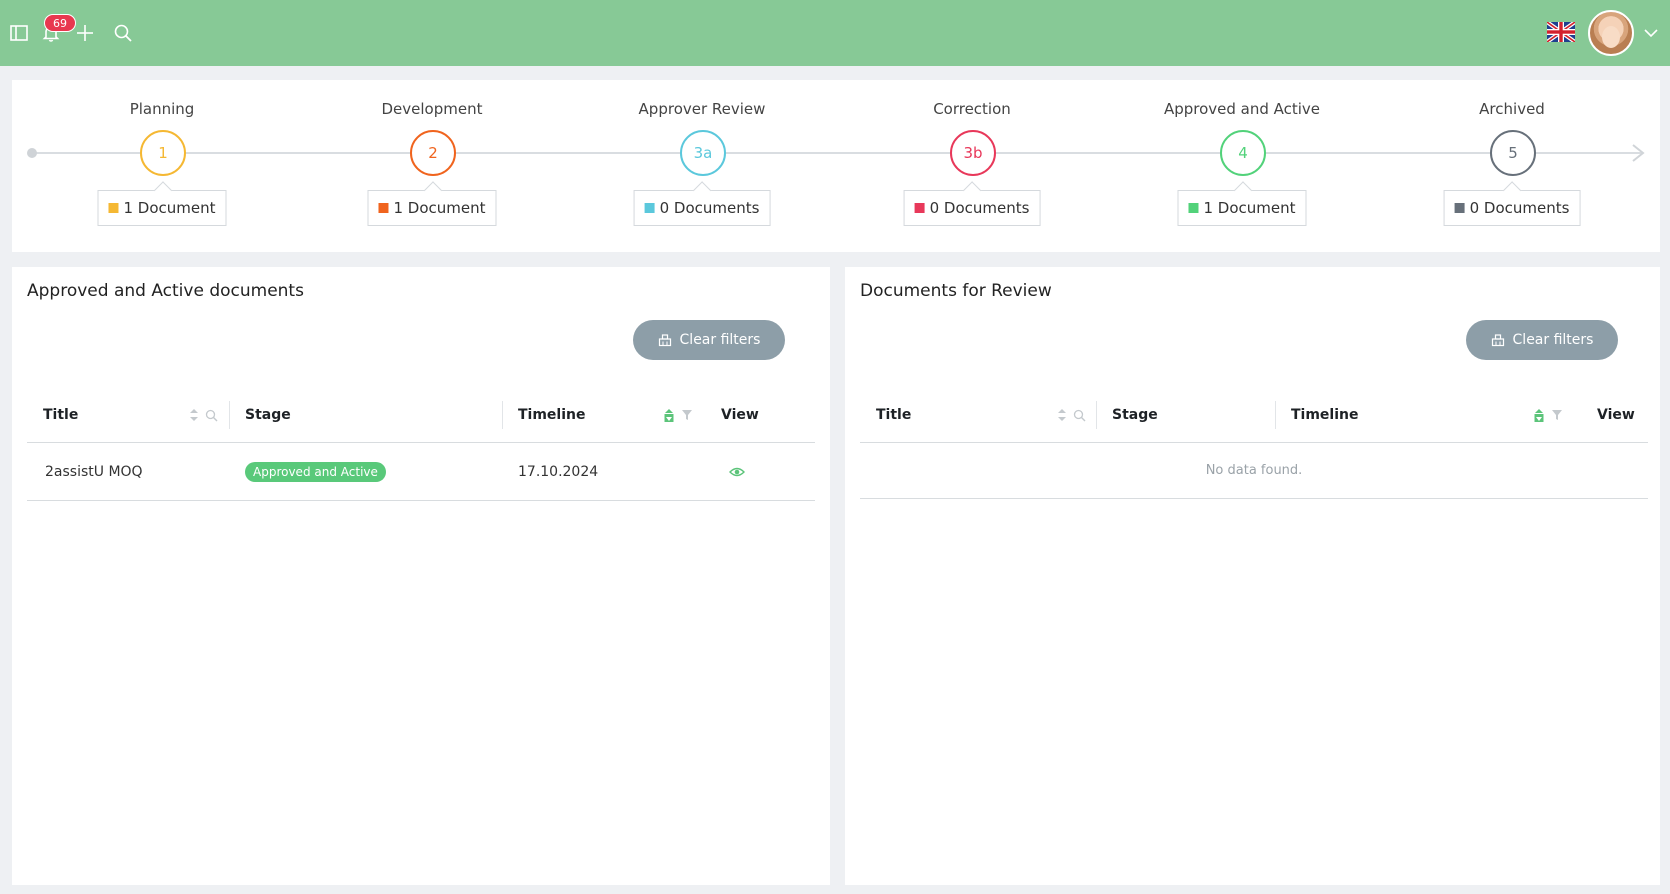 The width and height of the screenshot is (1670, 894). What do you see at coordinates (956, 291) in the screenshot?
I see `panel-title: Documents for Review` at bounding box center [956, 291].